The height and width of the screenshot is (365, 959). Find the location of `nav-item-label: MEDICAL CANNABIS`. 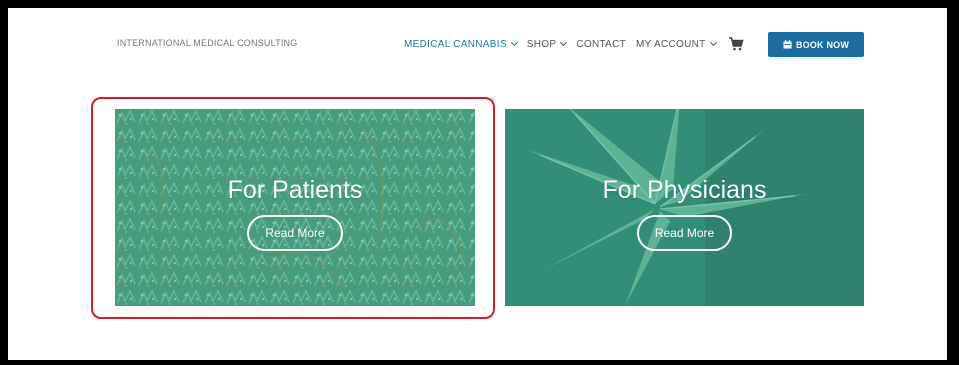

nav-item-label: MEDICAL CANNABIS is located at coordinates (455, 44).